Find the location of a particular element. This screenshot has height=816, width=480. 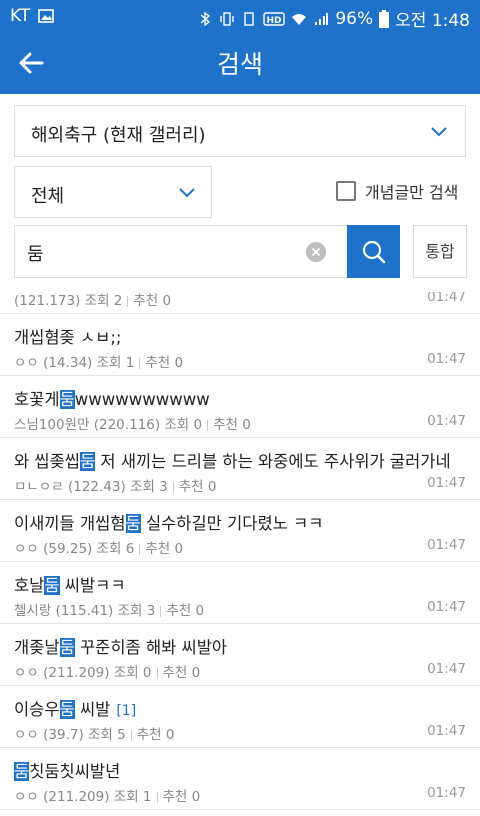

carrier-label: KT is located at coordinates (20, 16).